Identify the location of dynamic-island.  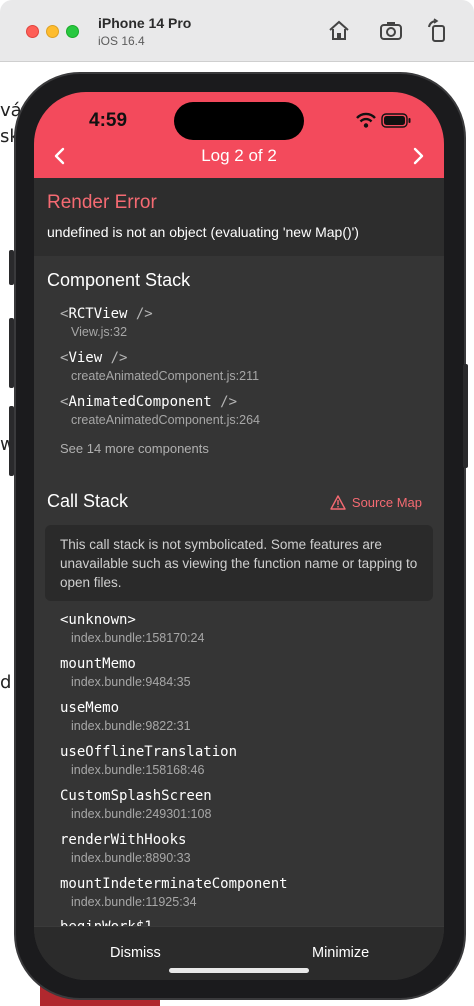
(239, 121).